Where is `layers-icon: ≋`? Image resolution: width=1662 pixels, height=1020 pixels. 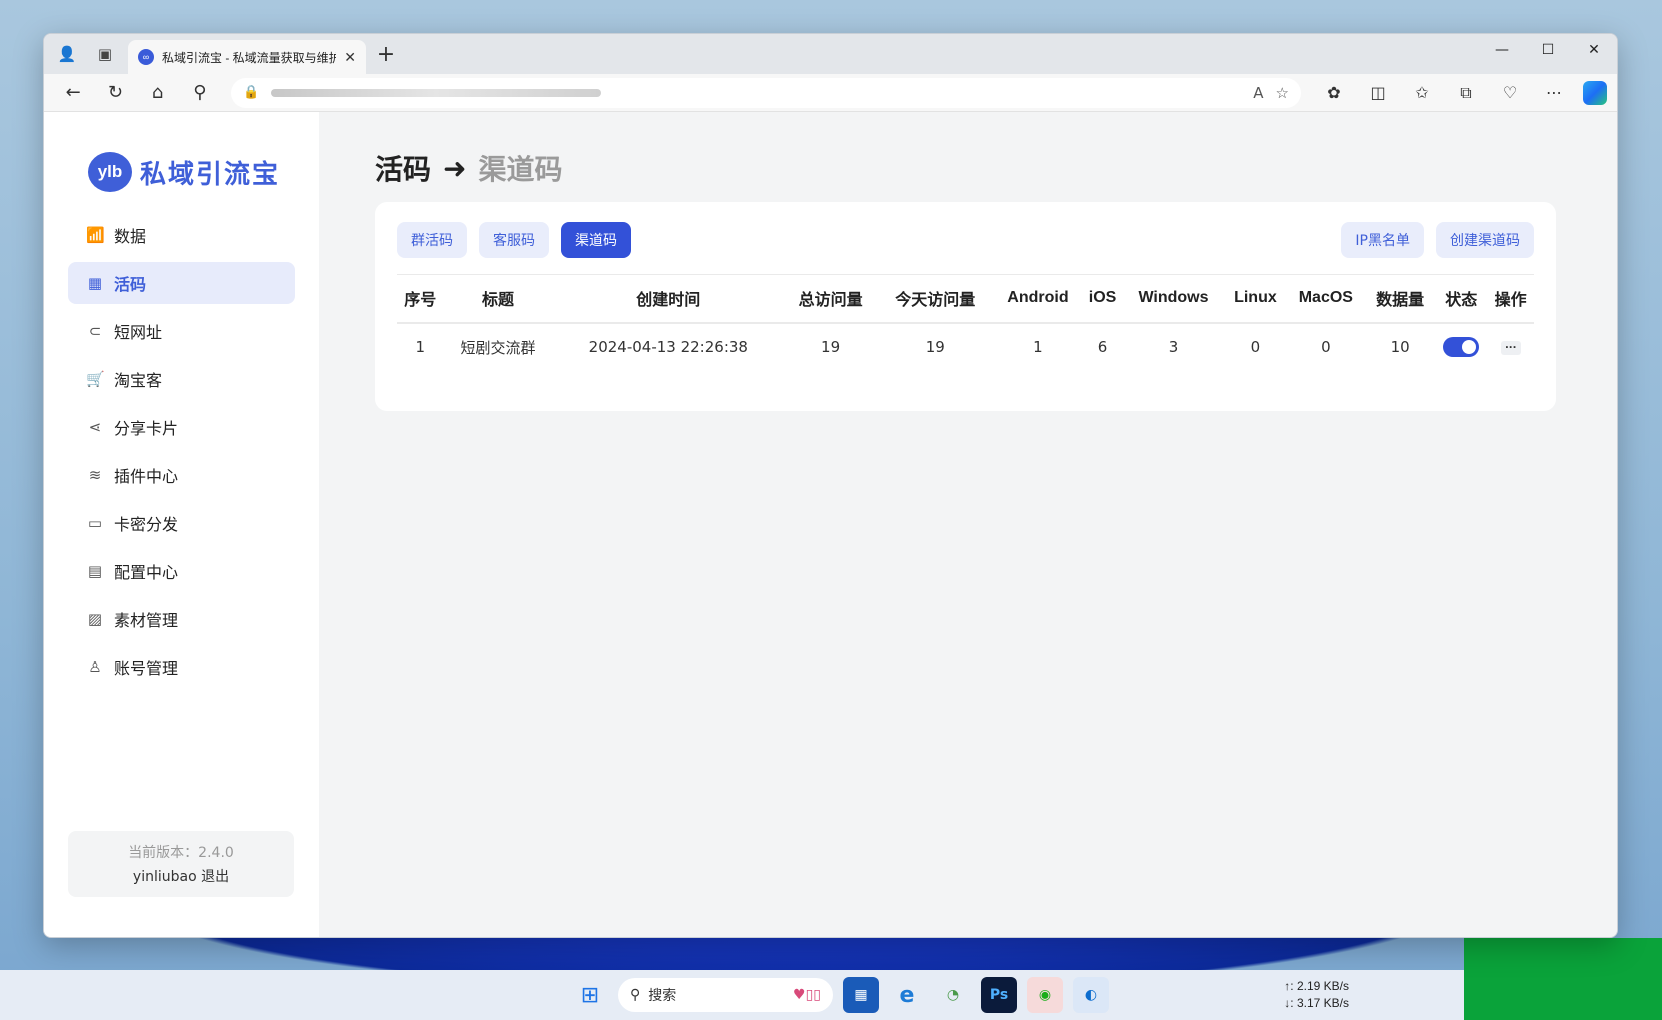
layers-icon: ≋ is located at coordinates (95, 475).